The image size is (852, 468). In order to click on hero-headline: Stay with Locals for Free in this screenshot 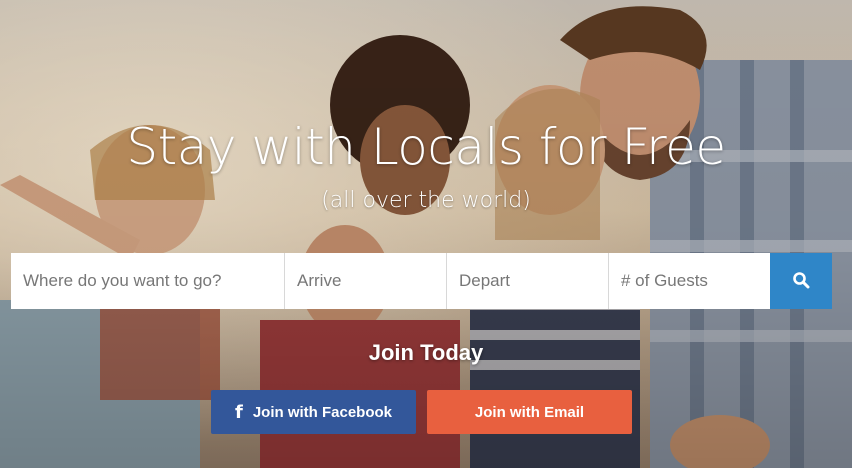, I will do `click(426, 147)`.